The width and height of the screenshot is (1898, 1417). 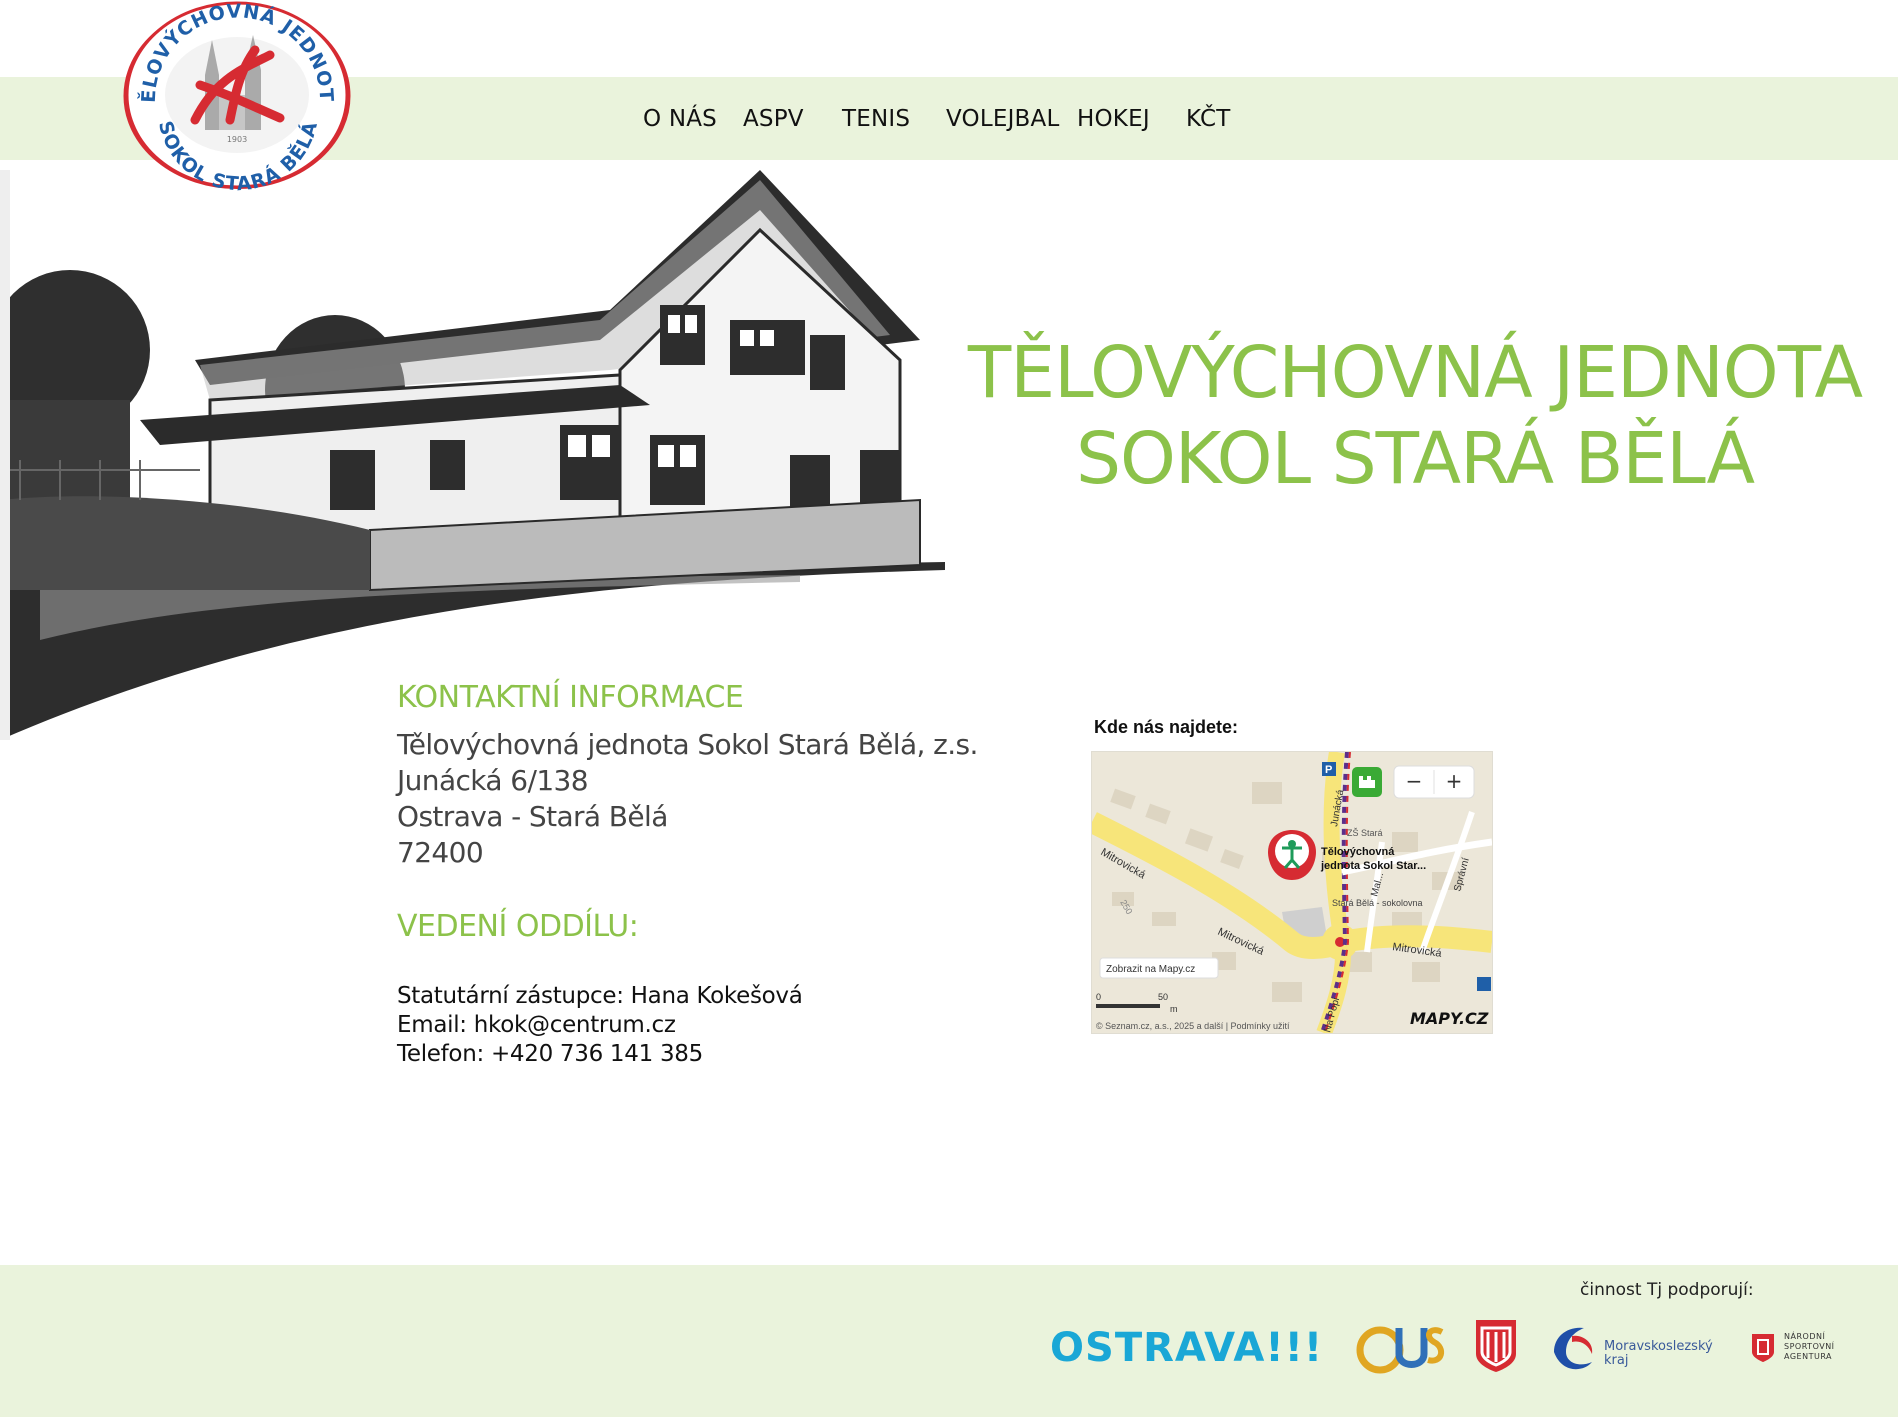 I want to click on hero-title-line2: SOKOL STARÁ BĚLÁ, so click(x=1415, y=458).